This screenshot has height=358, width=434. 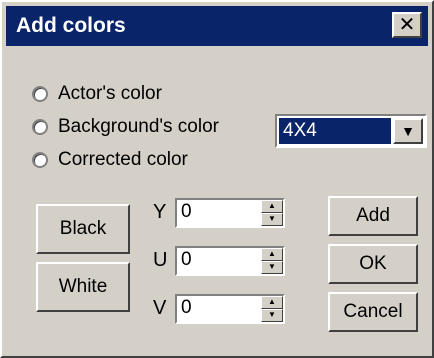 I want to click on cancel-button: Cancel, so click(x=373, y=312).